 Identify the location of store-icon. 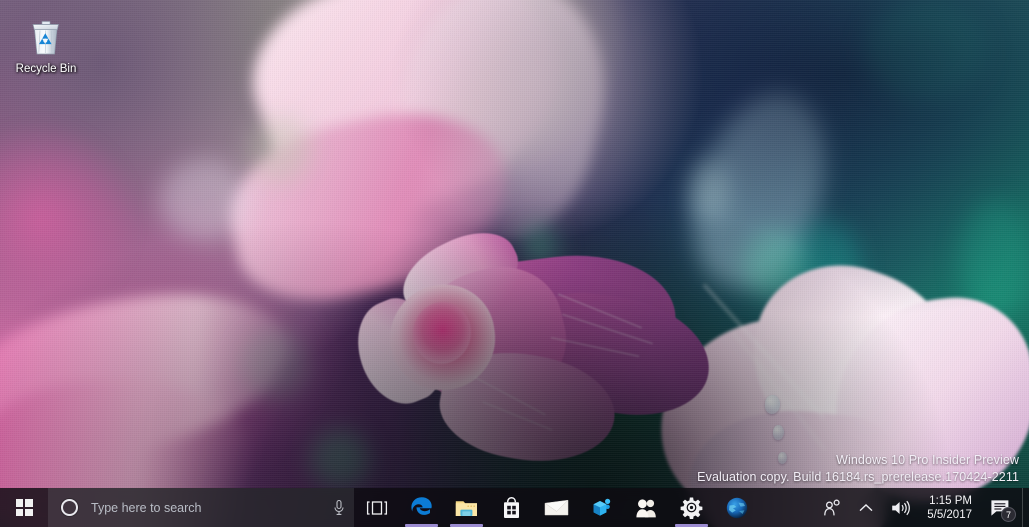
(511, 507).